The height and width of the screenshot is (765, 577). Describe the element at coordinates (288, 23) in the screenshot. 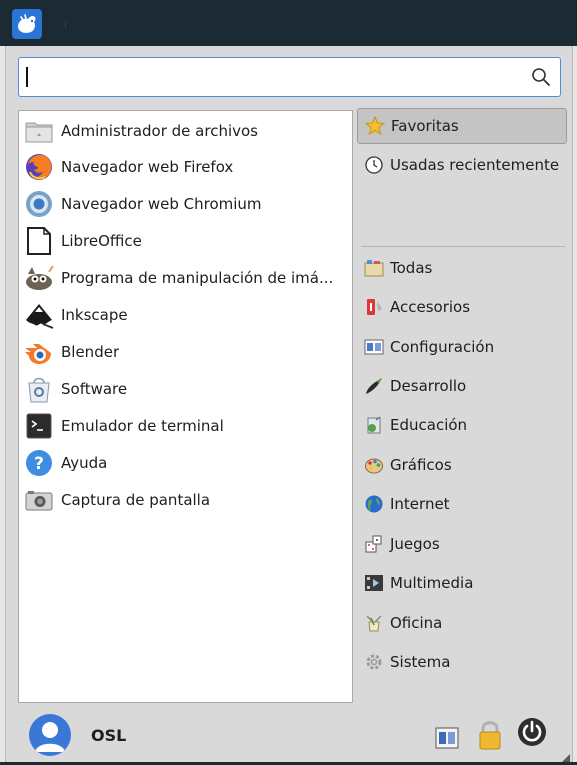

I see `top-panel: ⁝` at that location.